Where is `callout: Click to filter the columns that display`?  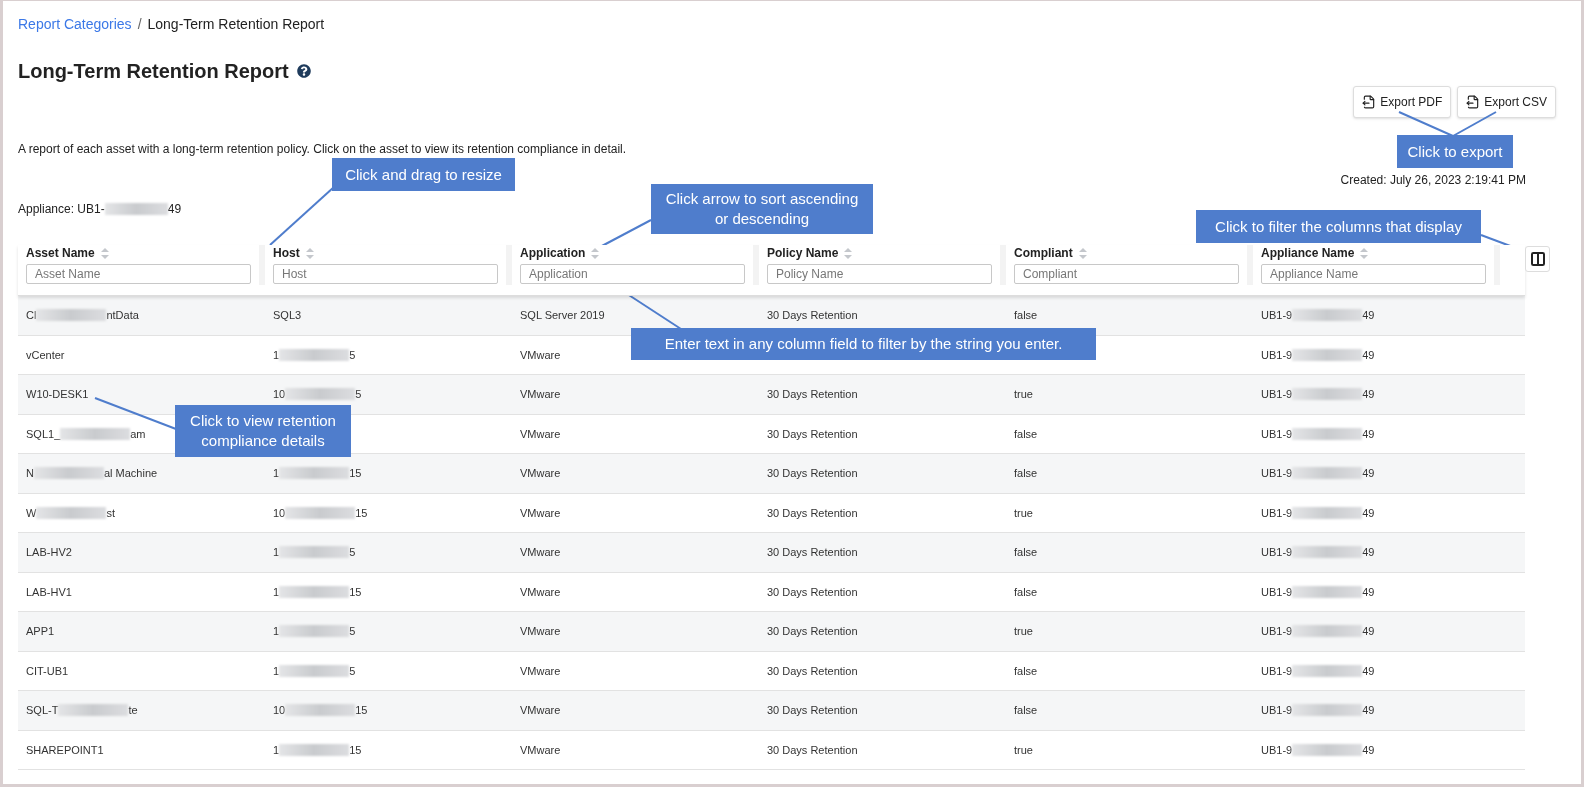 callout: Click to filter the columns that display is located at coordinates (1338, 226).